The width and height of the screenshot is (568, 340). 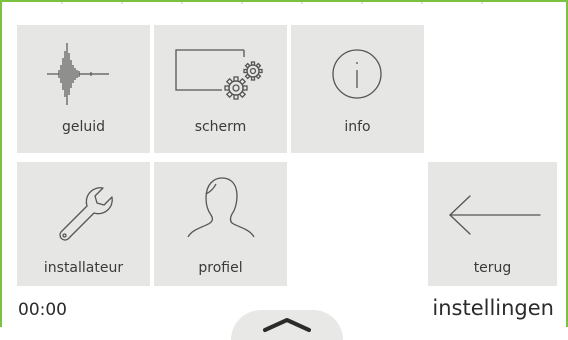 I want to click on wrench-icon, so click(x=86, y=214).